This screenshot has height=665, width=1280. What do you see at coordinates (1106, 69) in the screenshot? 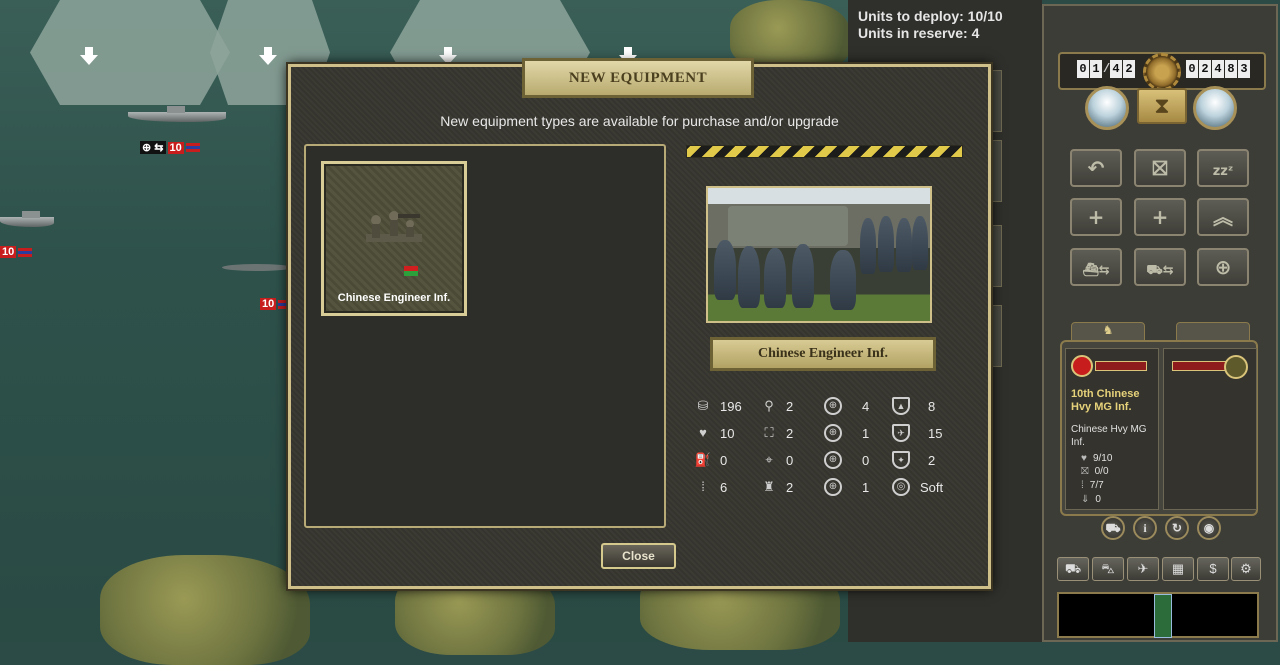
I see `turn-counter: 0 1 / 4 2` at bounding box center [1106, 69].